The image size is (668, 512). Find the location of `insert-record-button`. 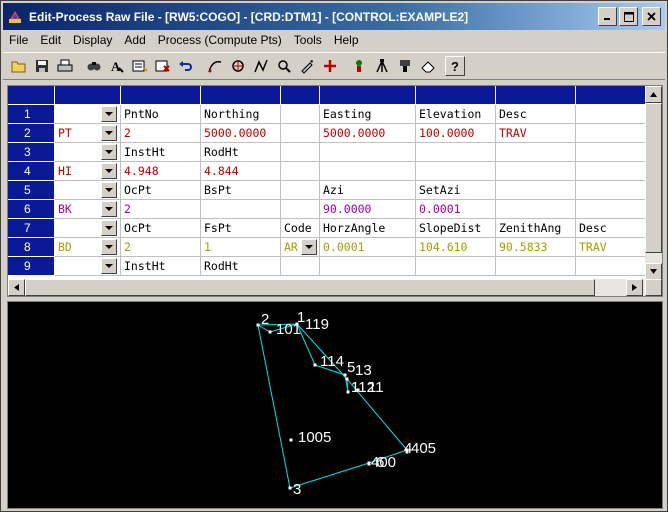

insert-record-button is located at coordinates (139, 66).